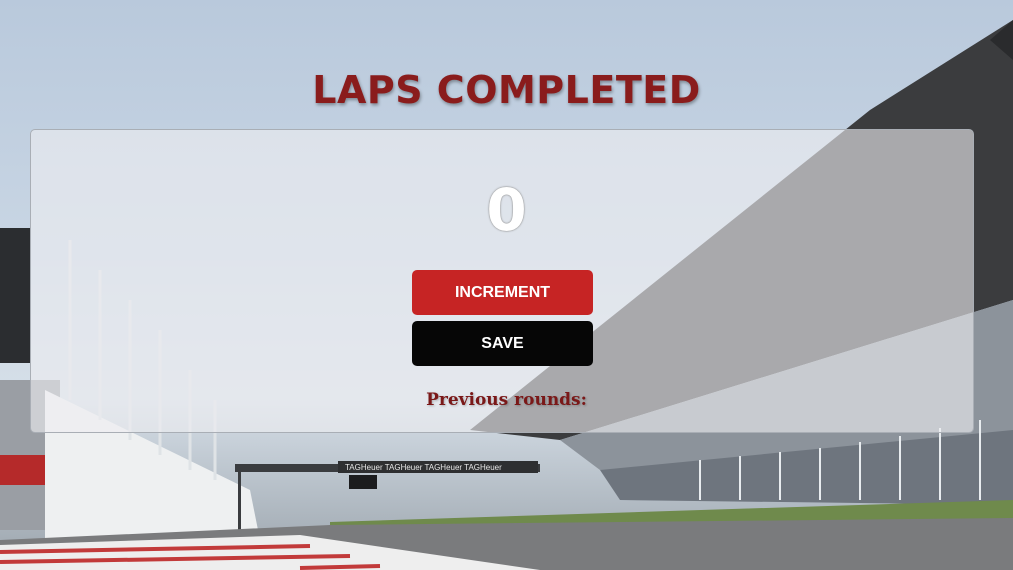  What do you see at coordinates (506, 90) in the screenshot?
I see `page-title: LAPS COMPLETED` at bounding box center [506, 90].